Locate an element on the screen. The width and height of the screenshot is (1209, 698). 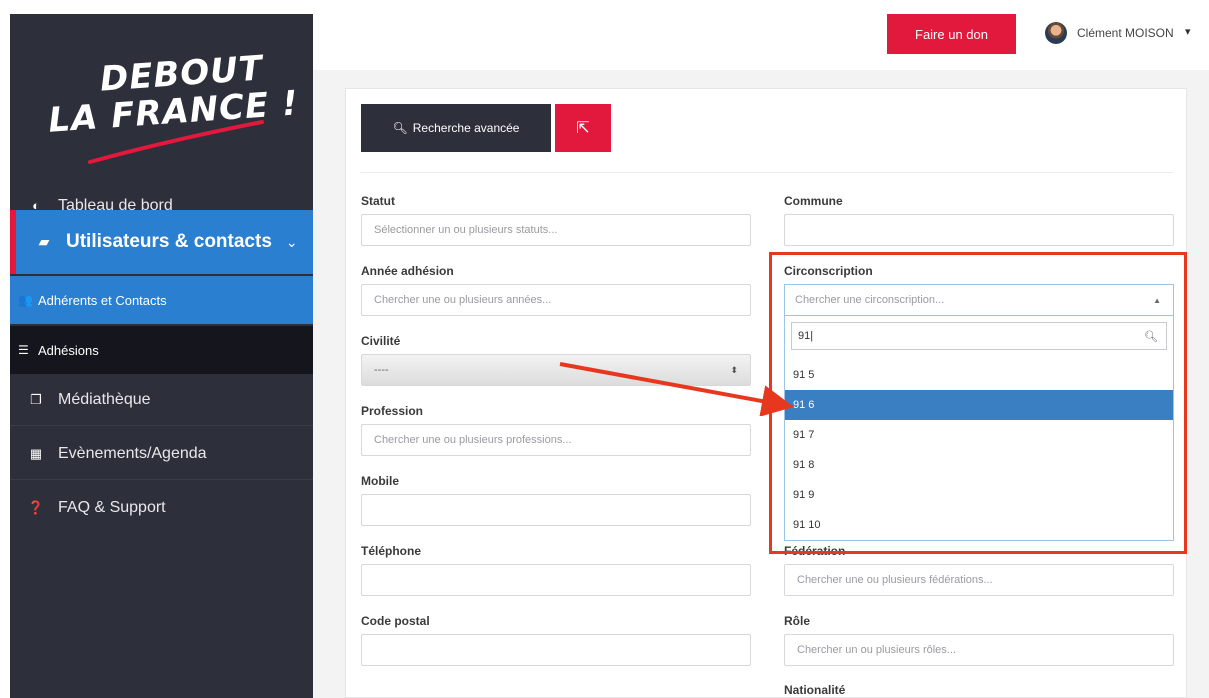
calendar-icon: ▦ is located at coordinates (36, 453).